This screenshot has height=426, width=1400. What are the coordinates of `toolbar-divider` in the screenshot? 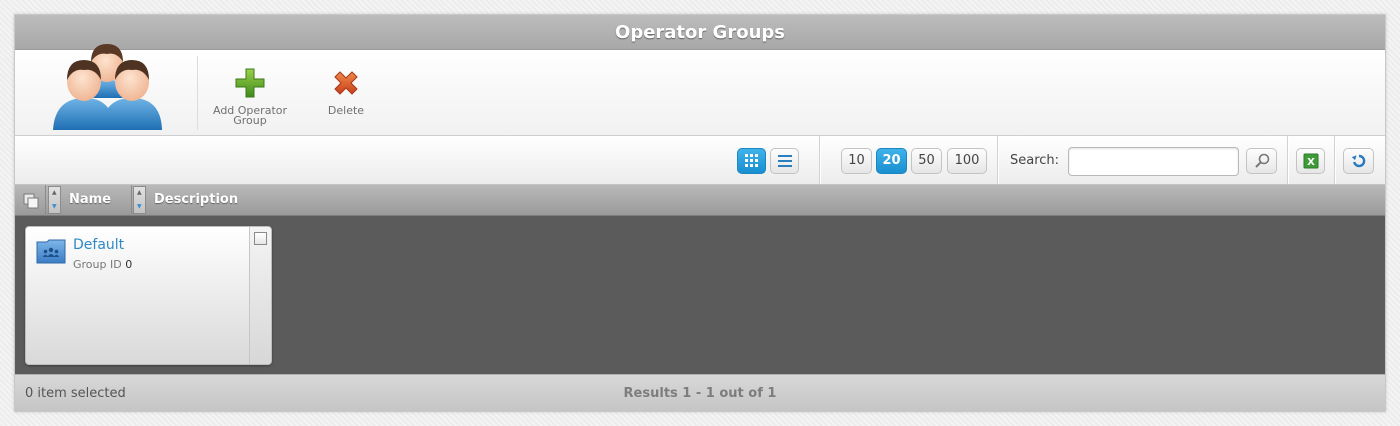 It's located at (197, 93).